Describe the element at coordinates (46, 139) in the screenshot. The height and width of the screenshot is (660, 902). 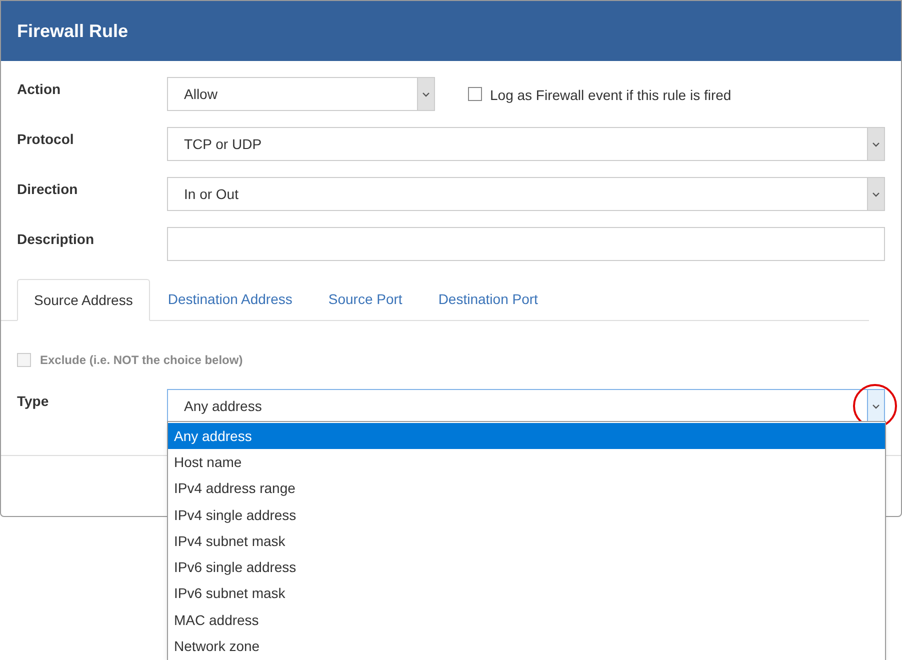
I see `field-label: Protocol` at that location.